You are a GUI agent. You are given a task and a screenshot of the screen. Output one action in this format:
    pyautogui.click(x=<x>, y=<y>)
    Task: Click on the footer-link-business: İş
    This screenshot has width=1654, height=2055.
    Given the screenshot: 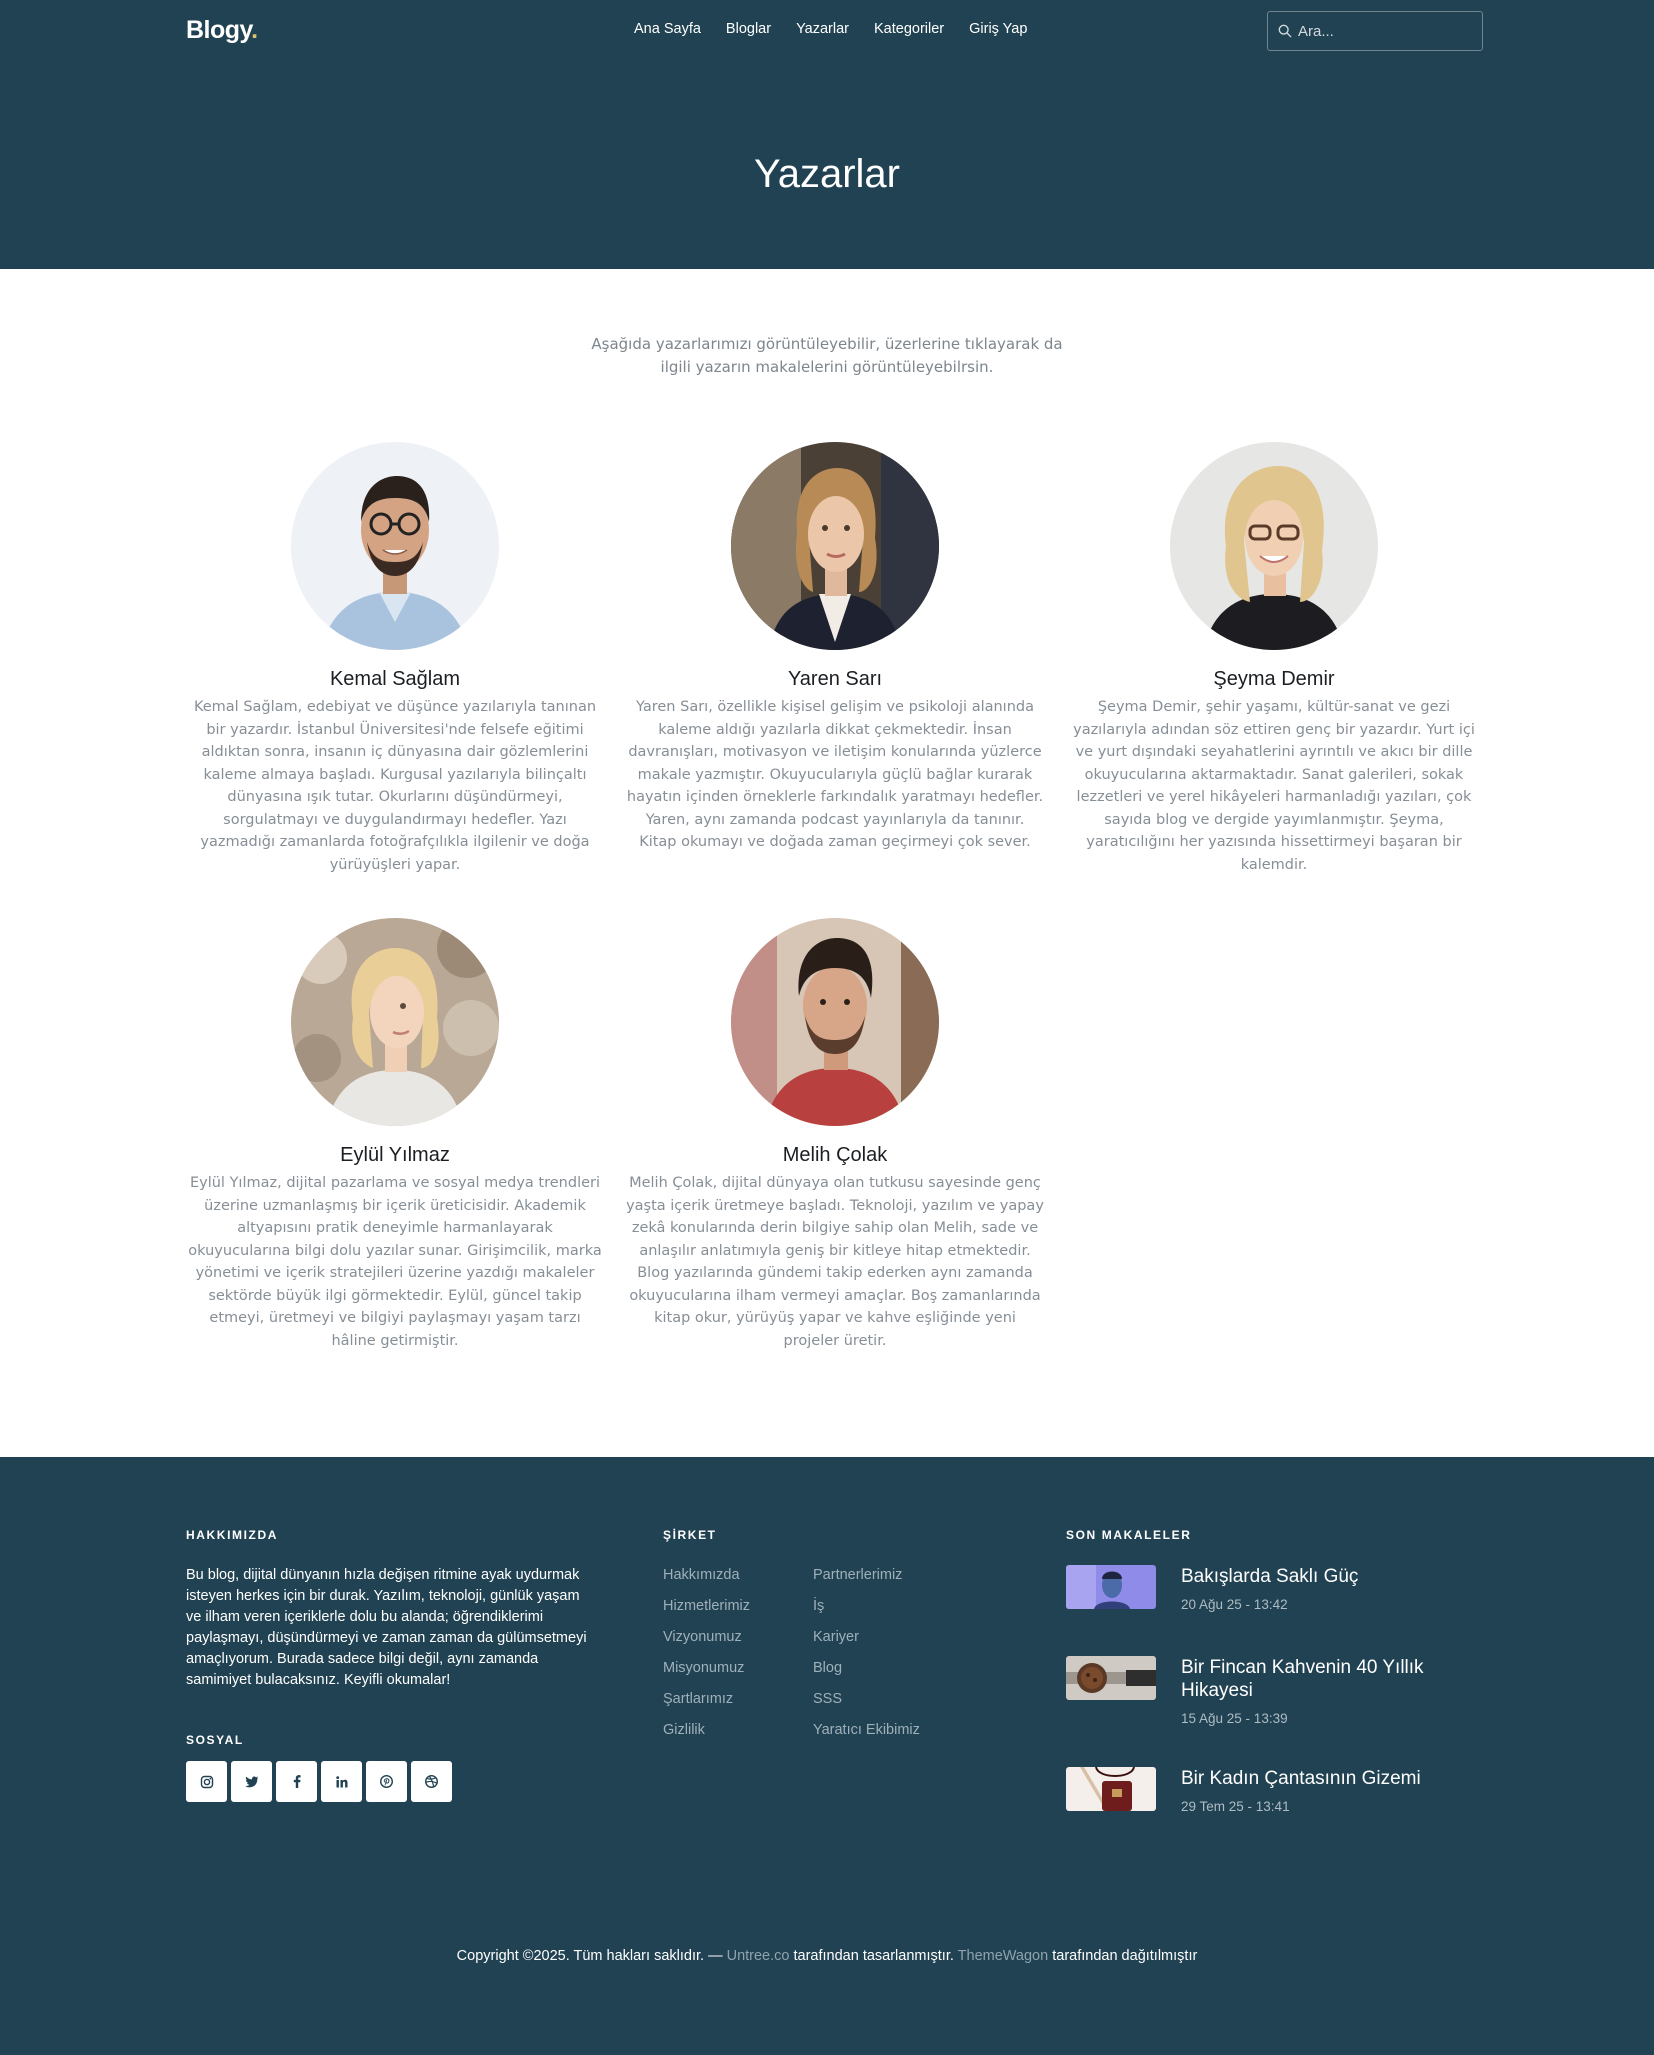 What is the action you would take?
    pyautogui.click(x=866, y=1611)
    